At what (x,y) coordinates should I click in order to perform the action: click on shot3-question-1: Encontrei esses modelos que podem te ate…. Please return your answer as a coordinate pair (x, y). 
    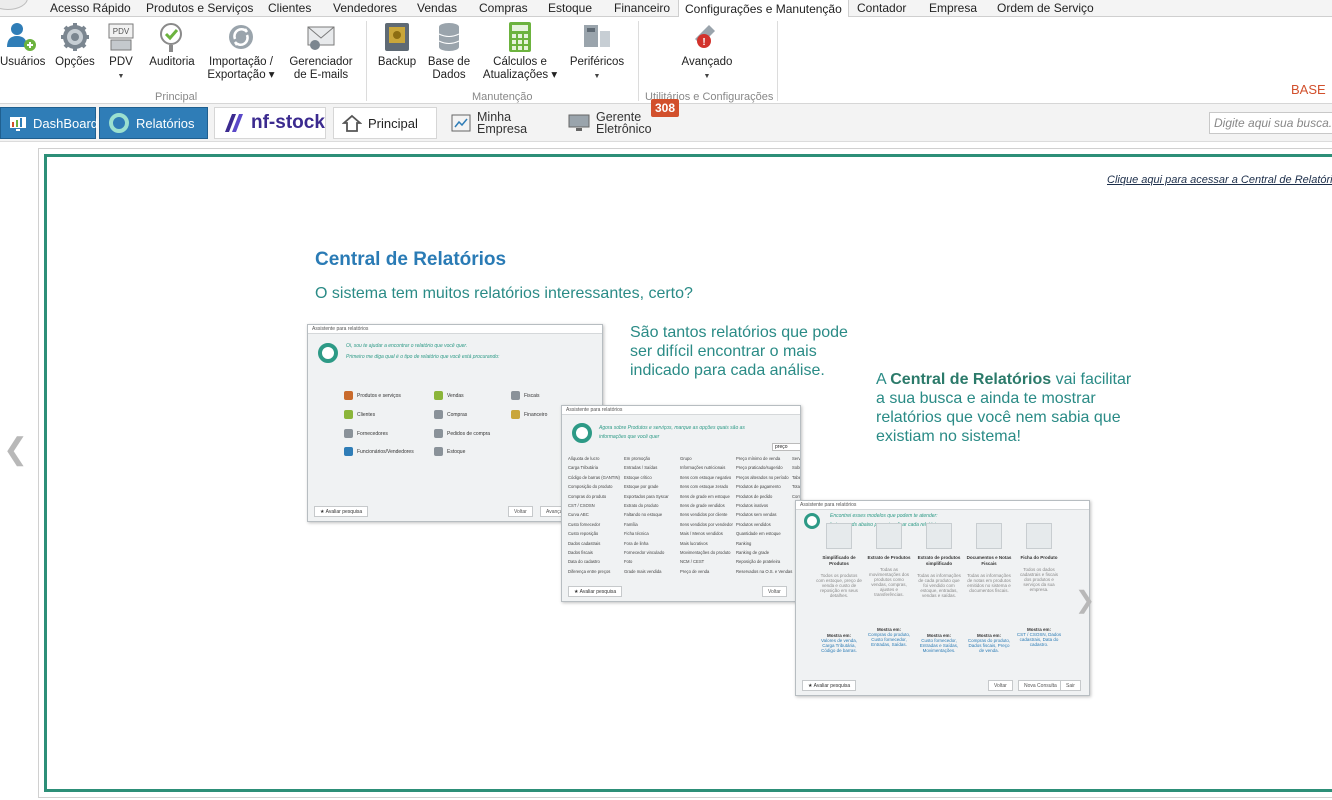
    Looking at the image, I should click on (884, 516).